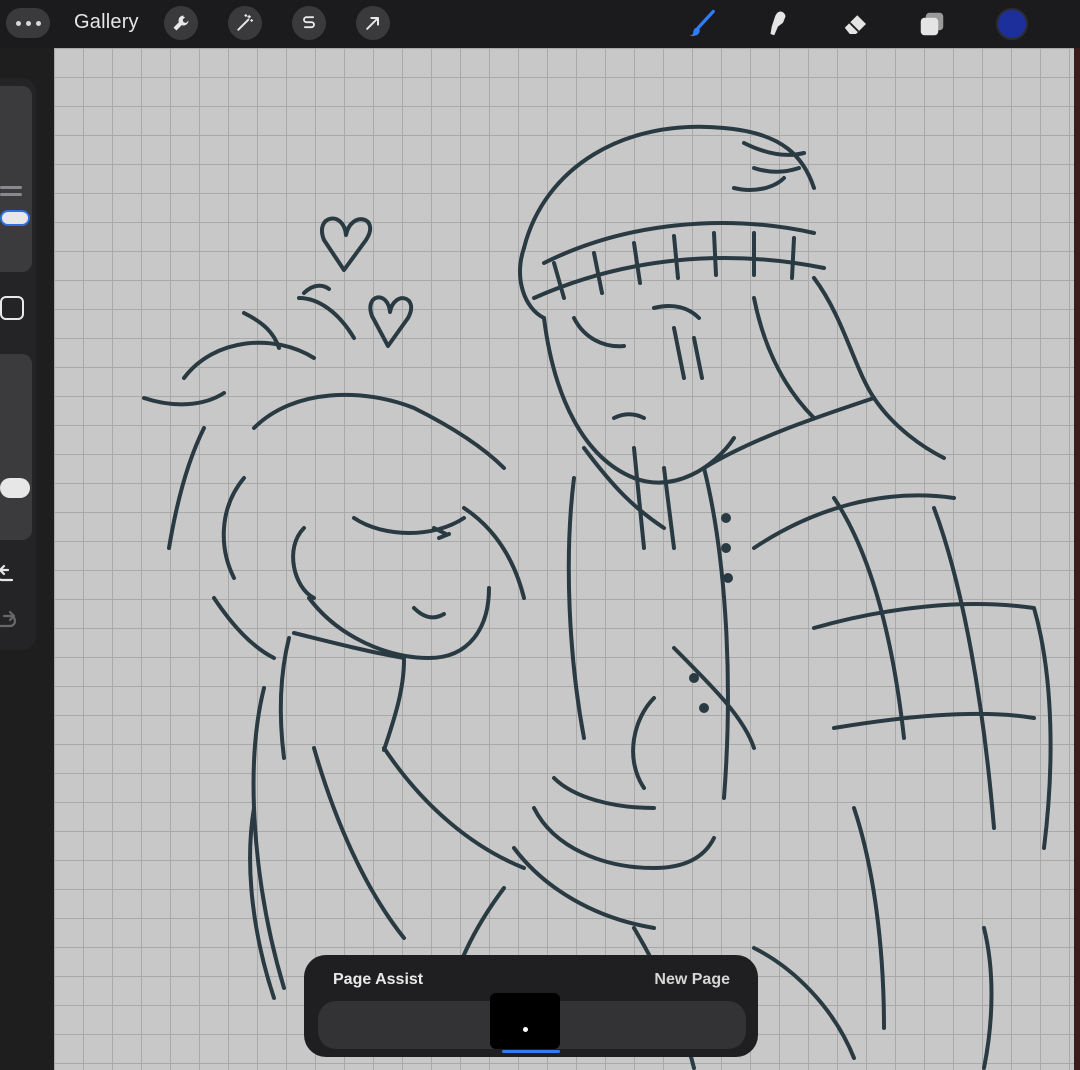 Image resolution: width=1080 pixels, height=1070 pixels. I want to click on undo-icon, so click(14, 574).